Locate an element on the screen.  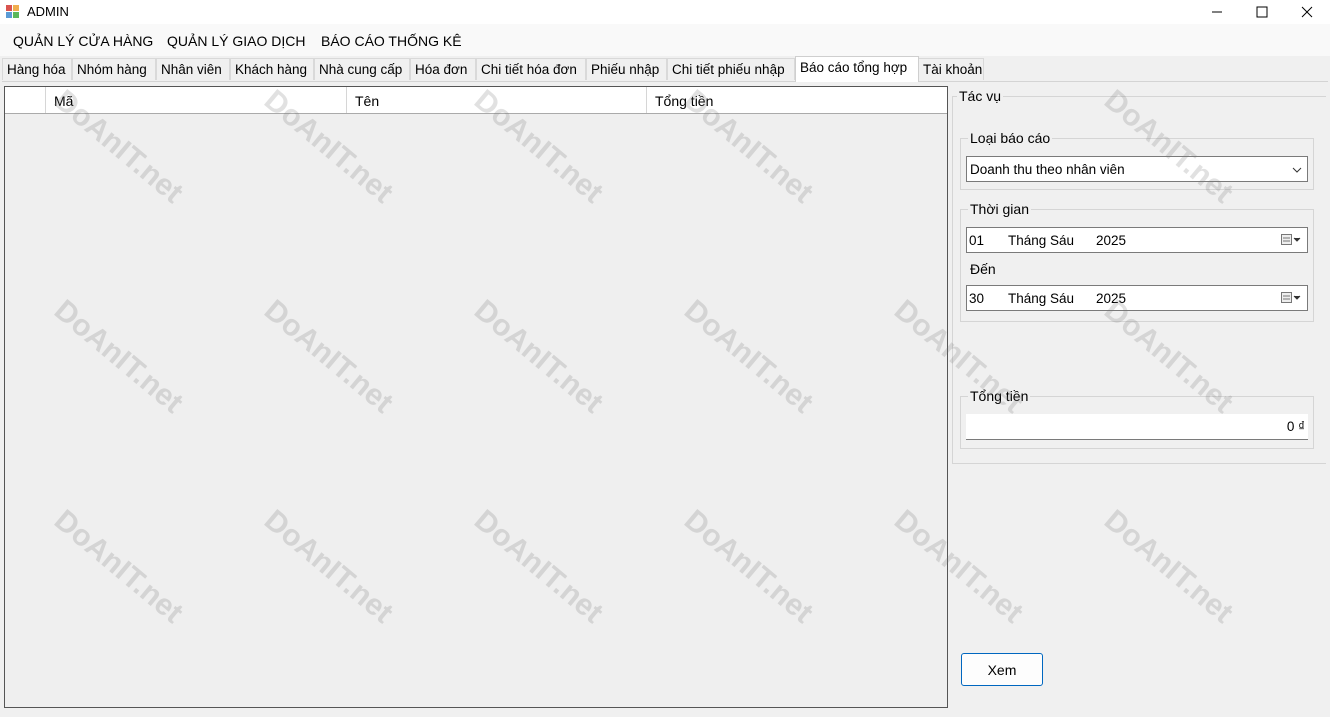
from-date-picker: 01 Tháng Sáu 2025 is located at coordinates (1137, 240).